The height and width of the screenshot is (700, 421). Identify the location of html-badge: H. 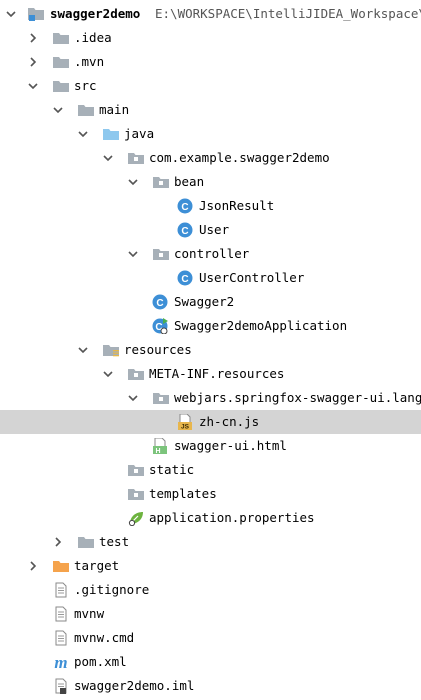
(157, 451).